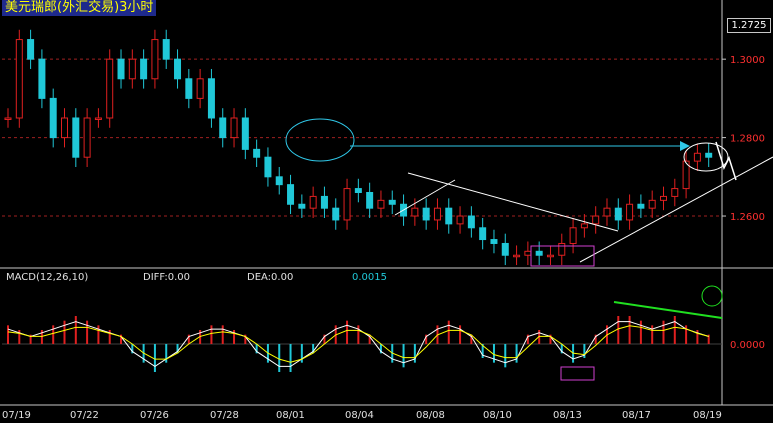 The height and width of the screenshot is (423, 773). Describe the element at coordinates (154, 415) in the screenshot. I see `x-tick-label: 07/26` at that location.